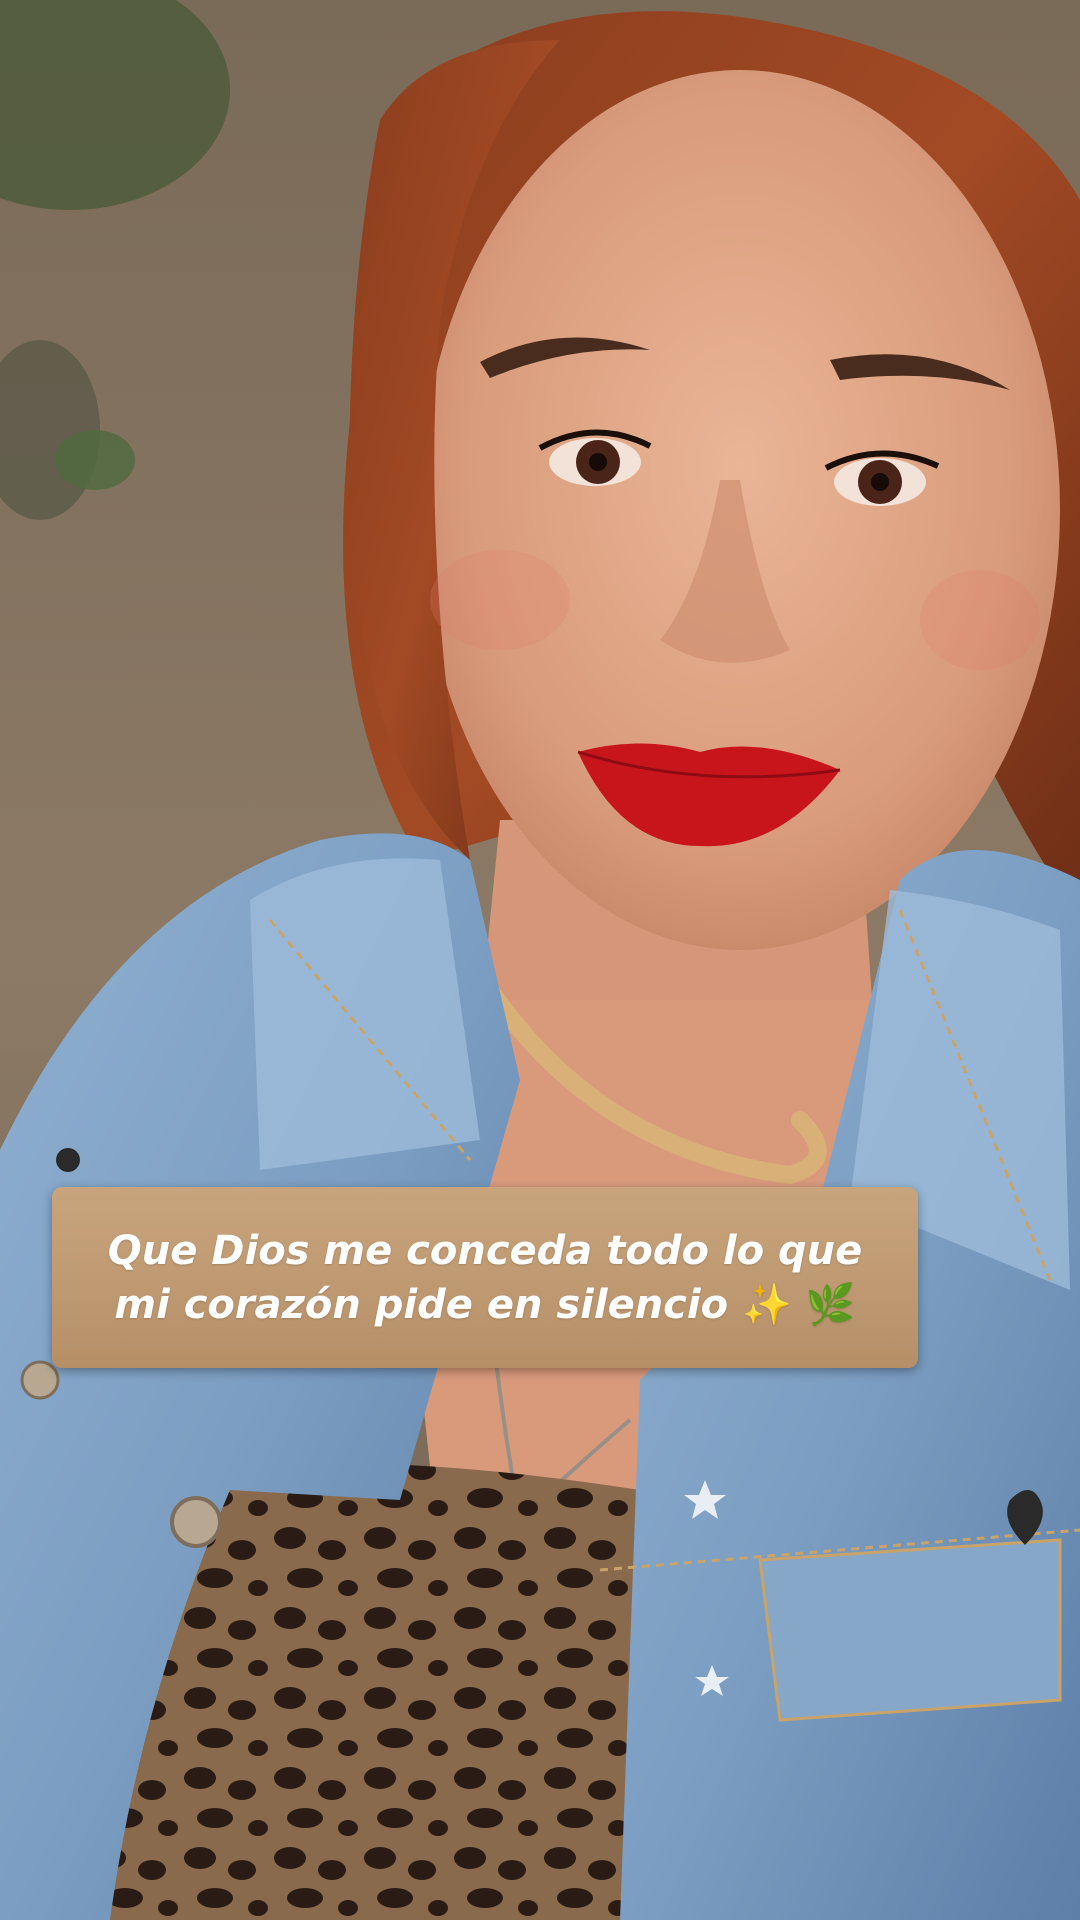 The height and width of the screenshot is (1920, 1080). I want to click on leaf-icon: 🌿, so click(830, 1304).